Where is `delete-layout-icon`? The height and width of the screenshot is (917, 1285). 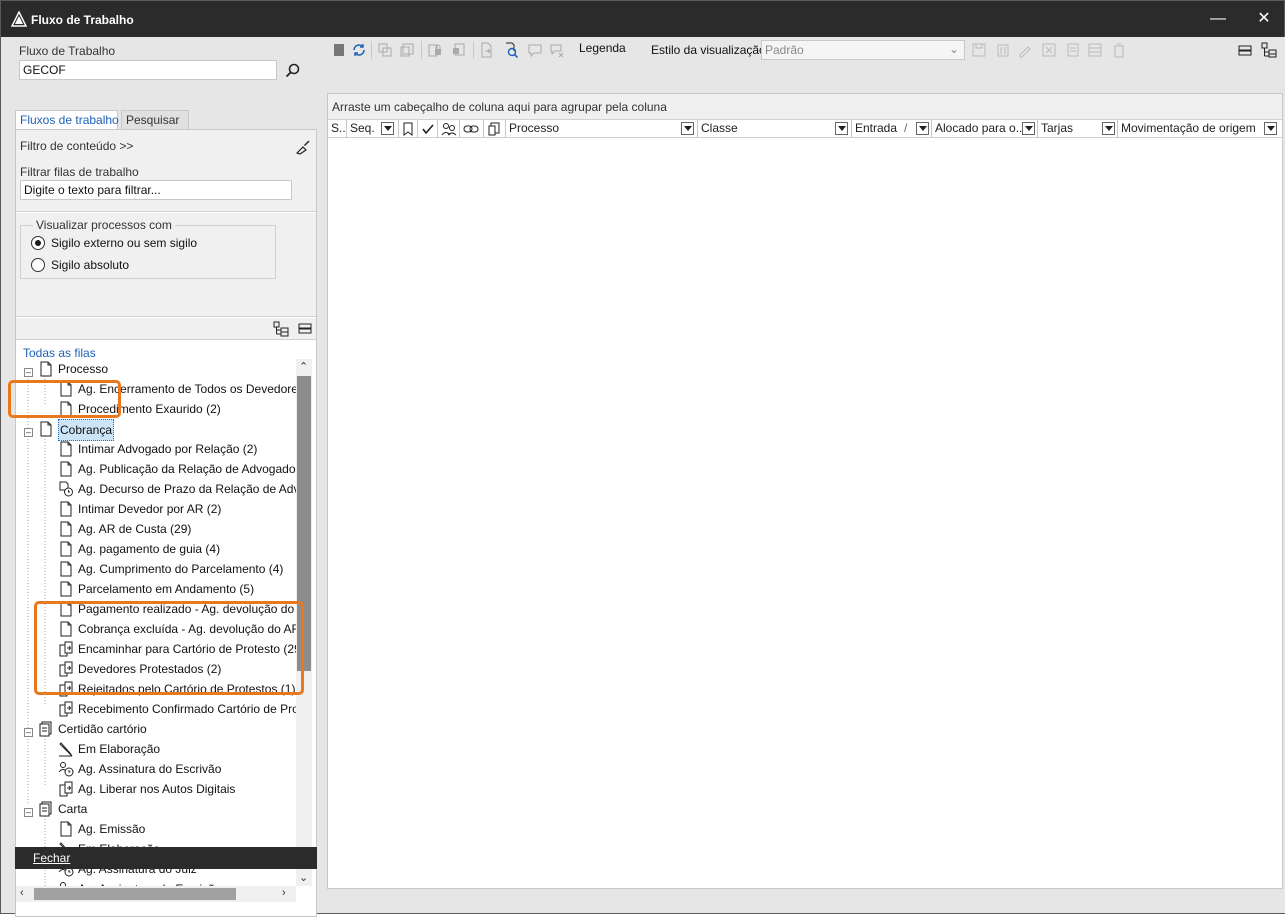
delete-layout-icon is located at coordinates (1003, 50).